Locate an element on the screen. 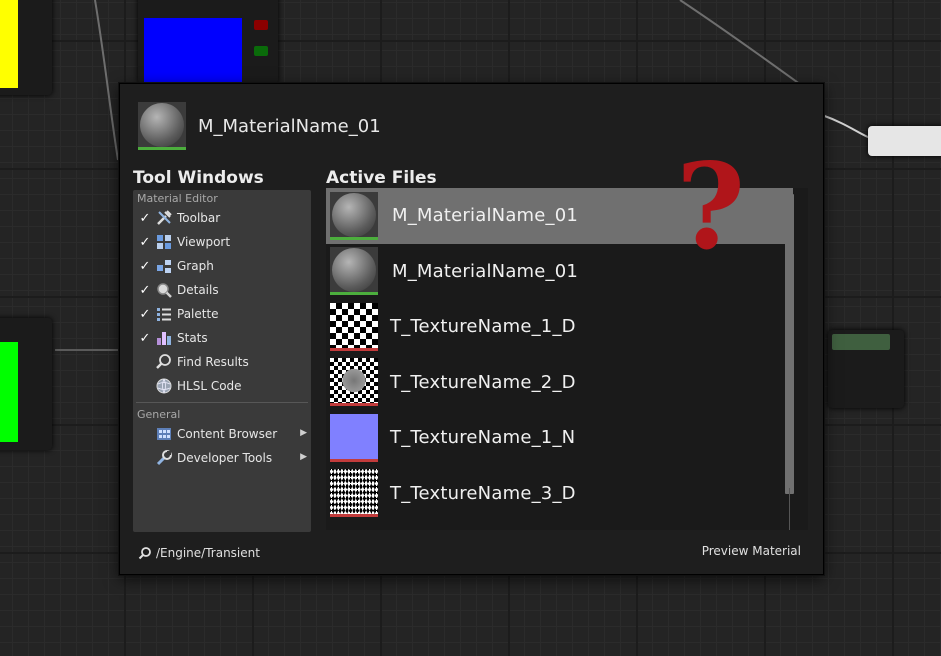 The width and height of the screenshot is (941, 656). file-row: T_TextureName_1_N is located at coordinates (567, 438).